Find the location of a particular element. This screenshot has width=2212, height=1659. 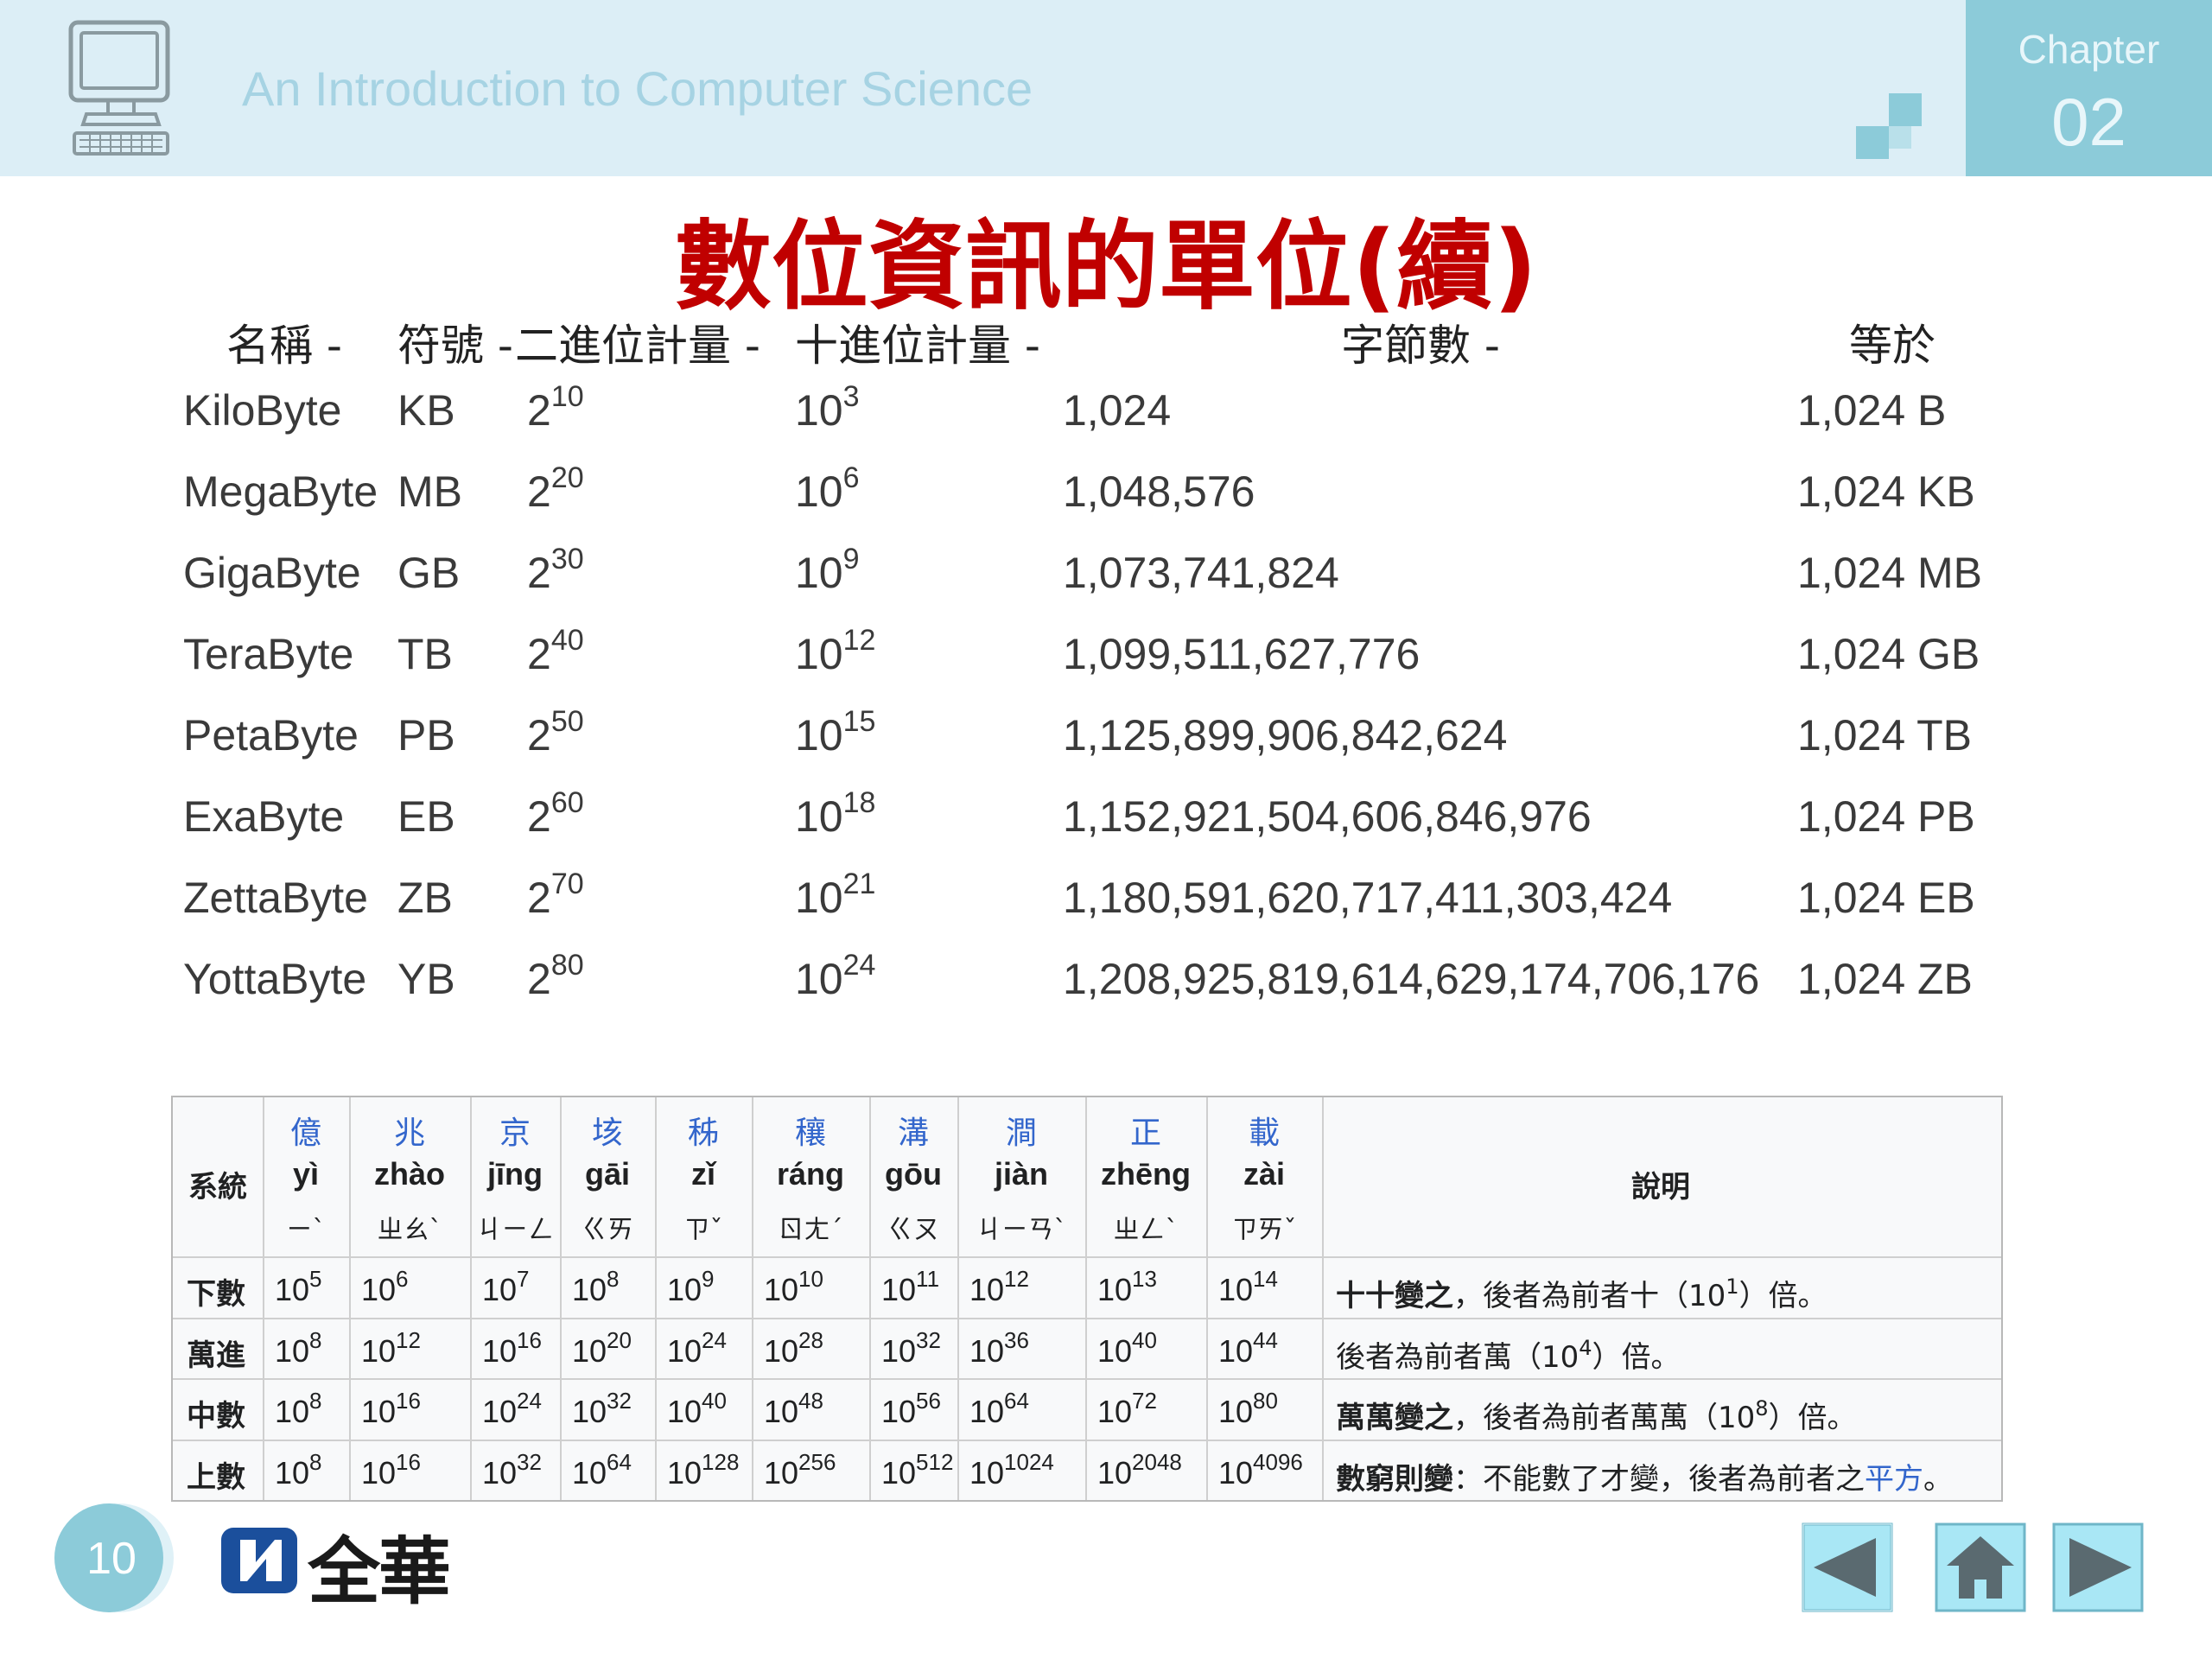

power-exponent: 12 is located at coordinates (408, 1339).